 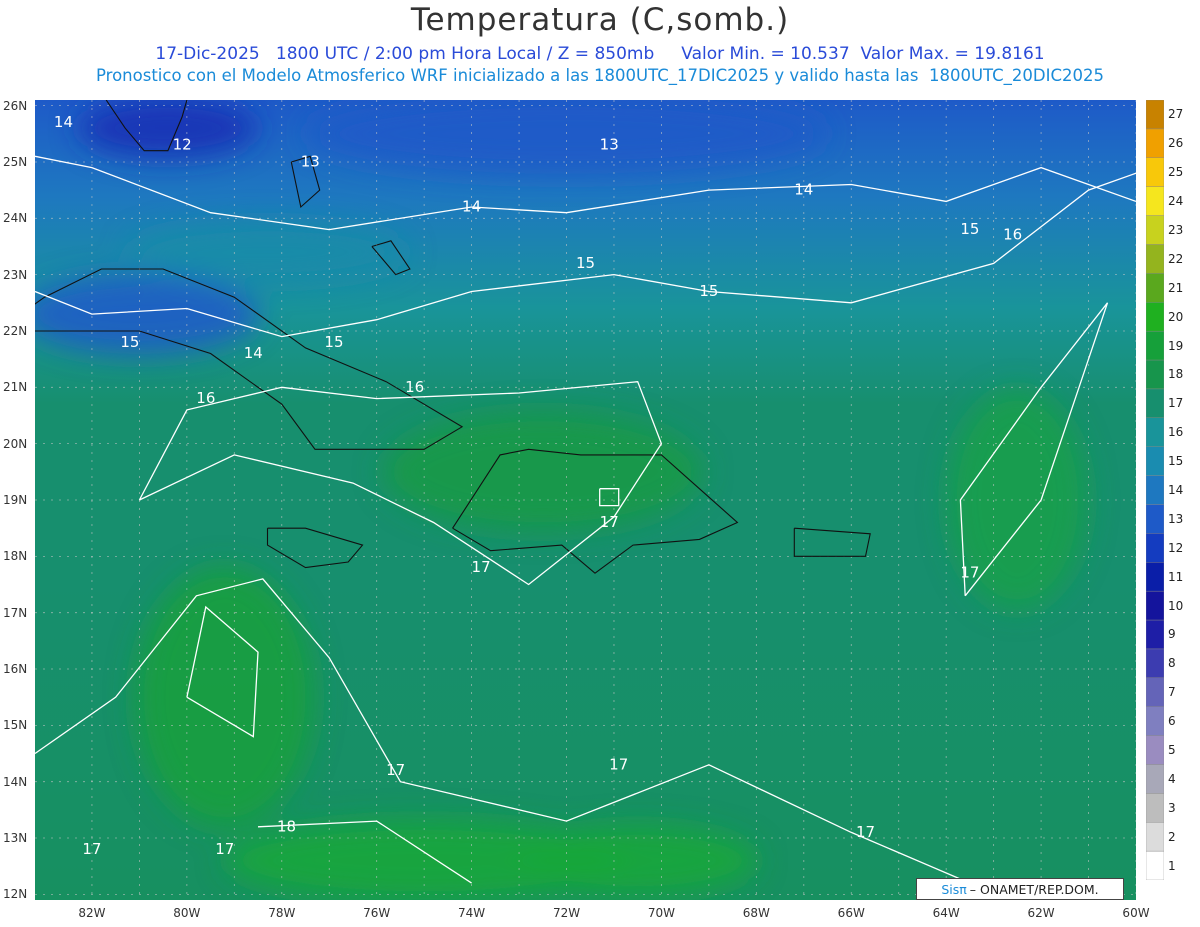 What do you see at coordinates (1172, 663) in the screenshot?
I see `colorbar-tick: 8` at bounding box center [1172, 663].